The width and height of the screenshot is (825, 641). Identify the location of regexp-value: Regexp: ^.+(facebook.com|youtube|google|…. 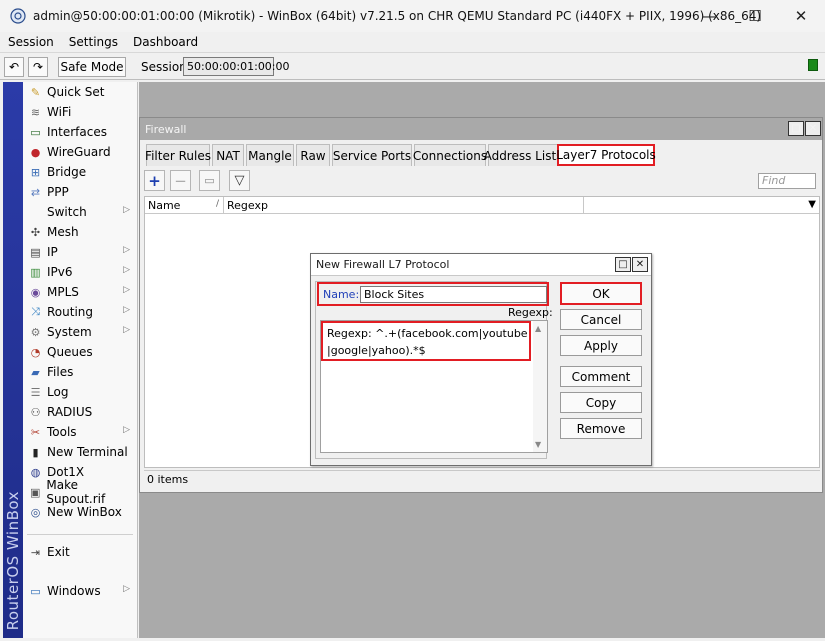
(427, 342).